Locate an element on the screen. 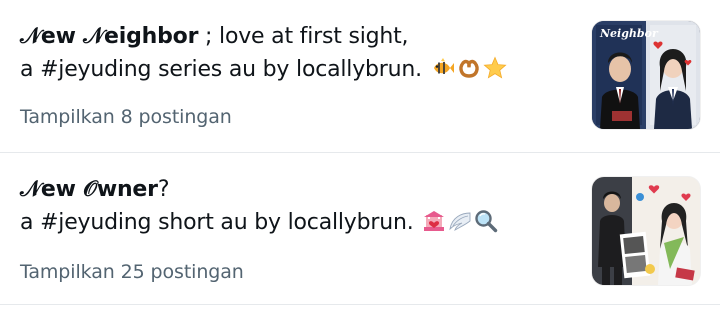  magnifying-glass-icon is located at coordinates (486, 221).